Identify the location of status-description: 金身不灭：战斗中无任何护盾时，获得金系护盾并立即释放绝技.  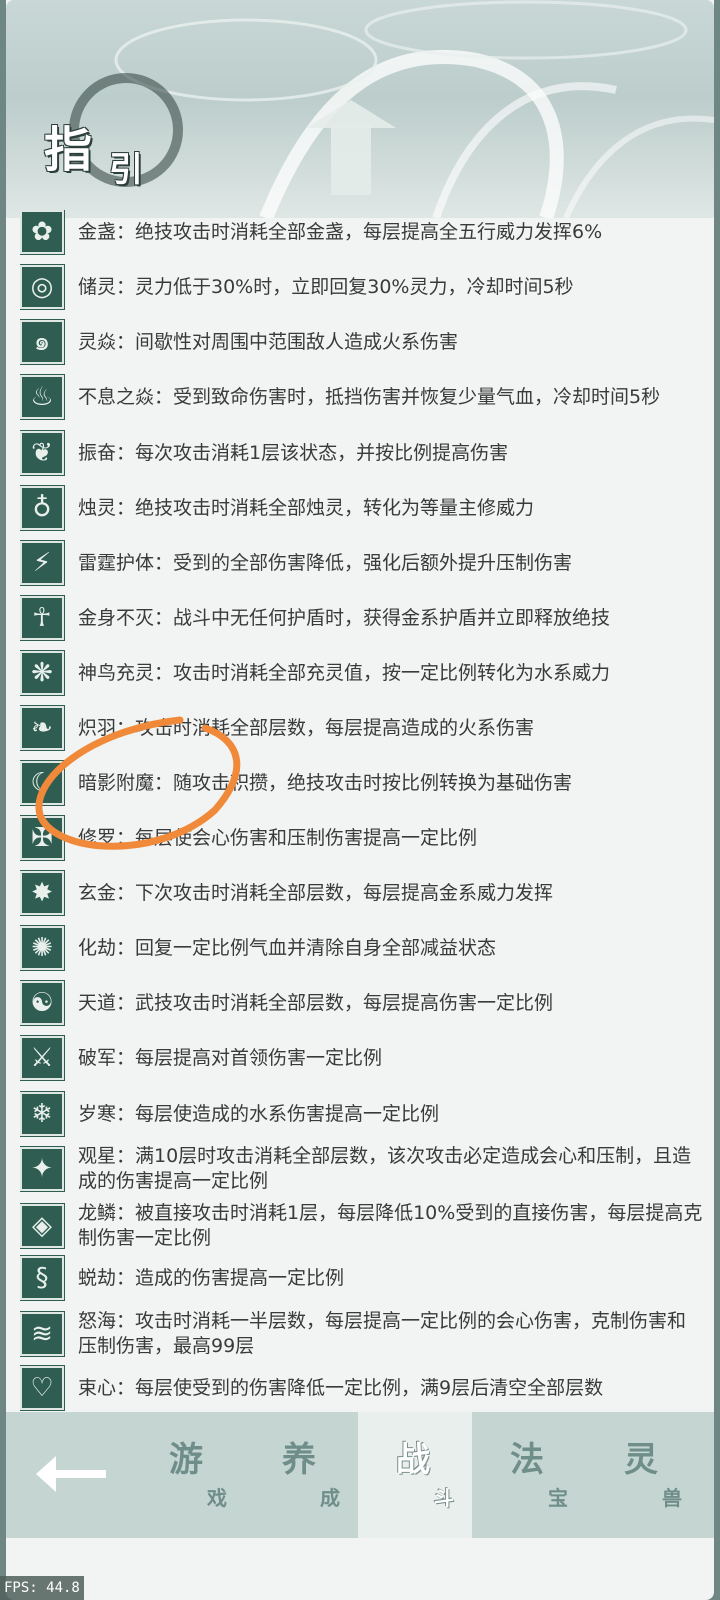
(344, 617).